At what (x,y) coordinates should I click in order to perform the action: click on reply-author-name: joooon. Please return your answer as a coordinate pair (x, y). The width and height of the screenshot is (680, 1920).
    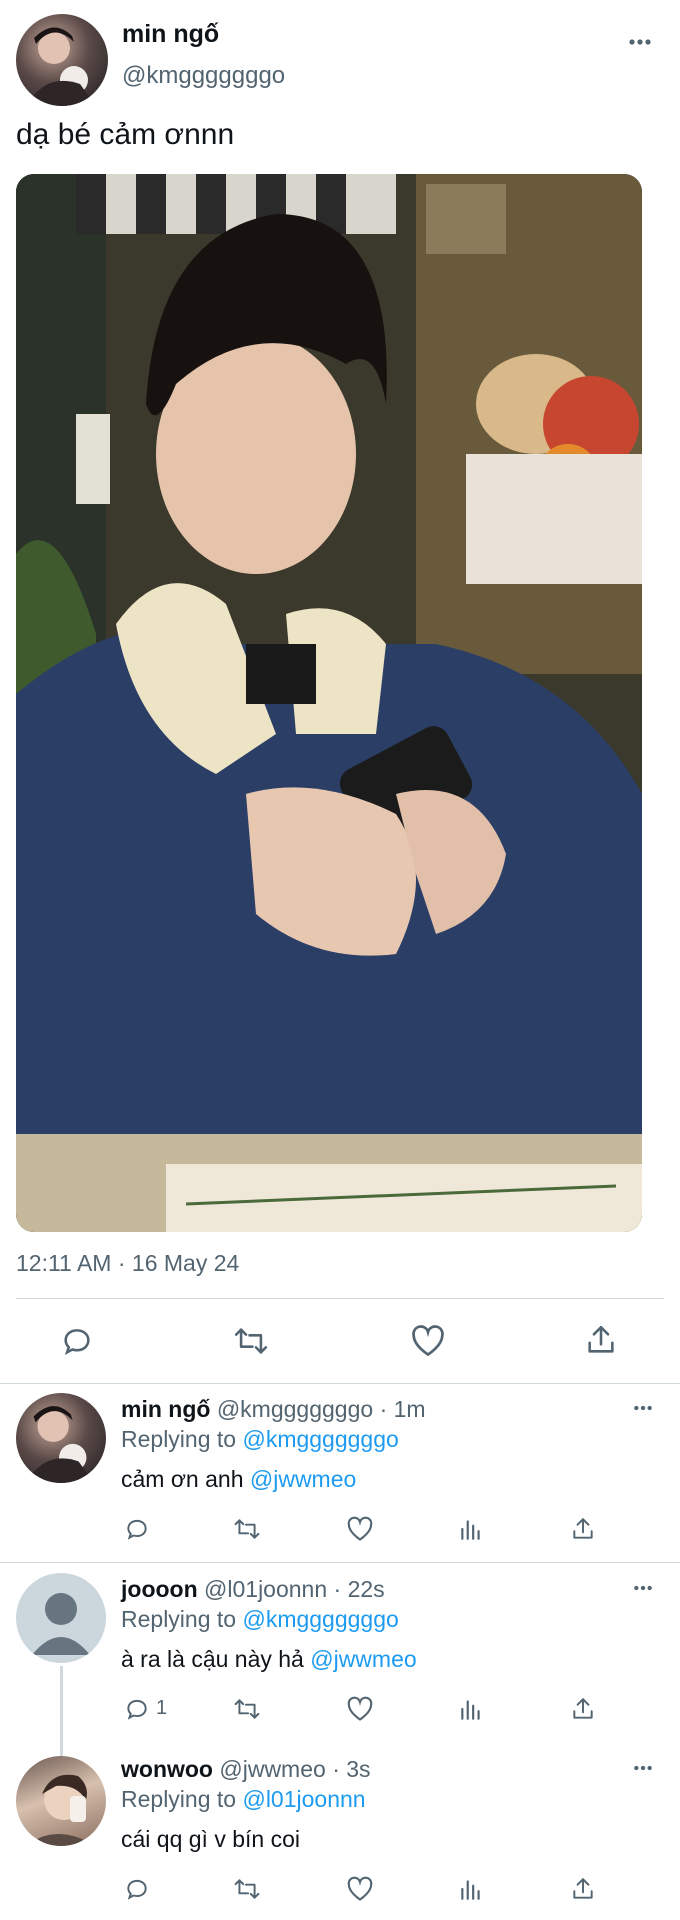
    Looking at the image, I should click on (159, 1589).